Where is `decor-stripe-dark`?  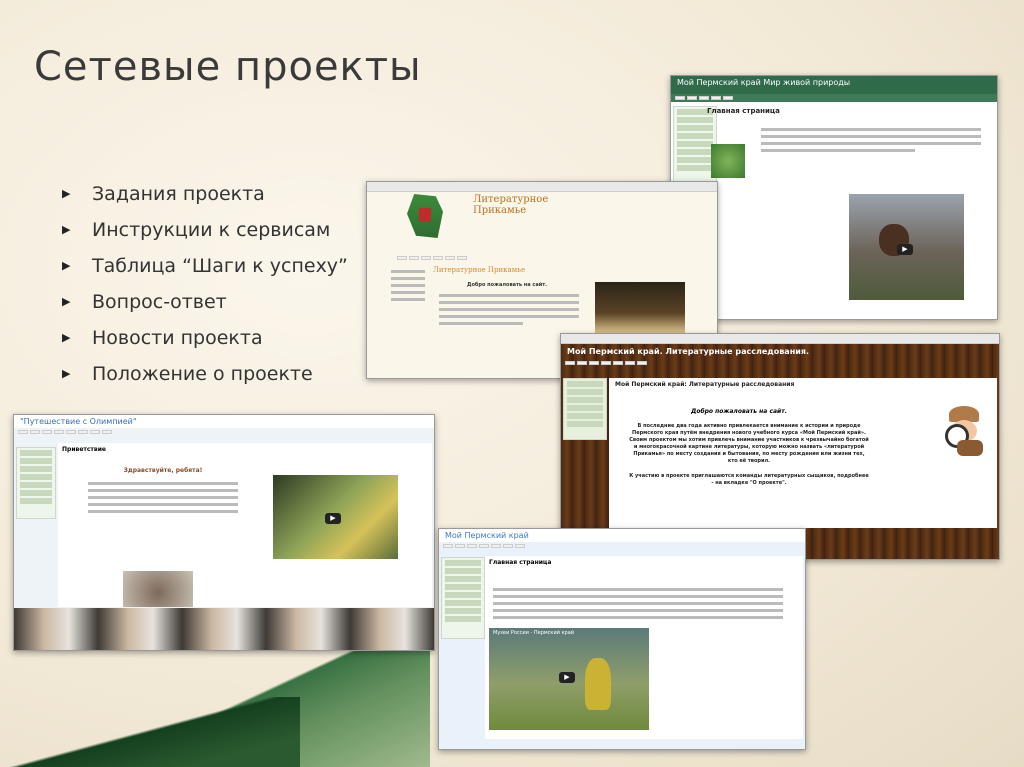
decor-stripe-dark is located at coordinates (150, 732).